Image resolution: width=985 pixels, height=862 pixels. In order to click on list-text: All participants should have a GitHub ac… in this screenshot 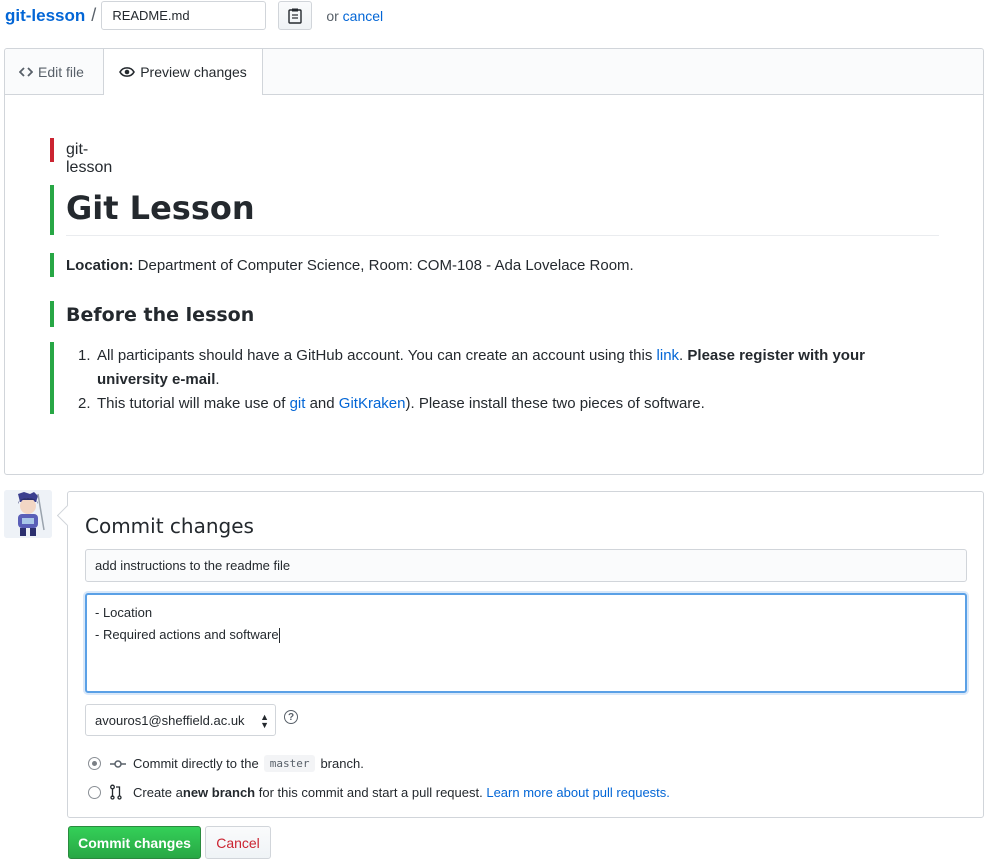, I will do `click(377, 355)`.